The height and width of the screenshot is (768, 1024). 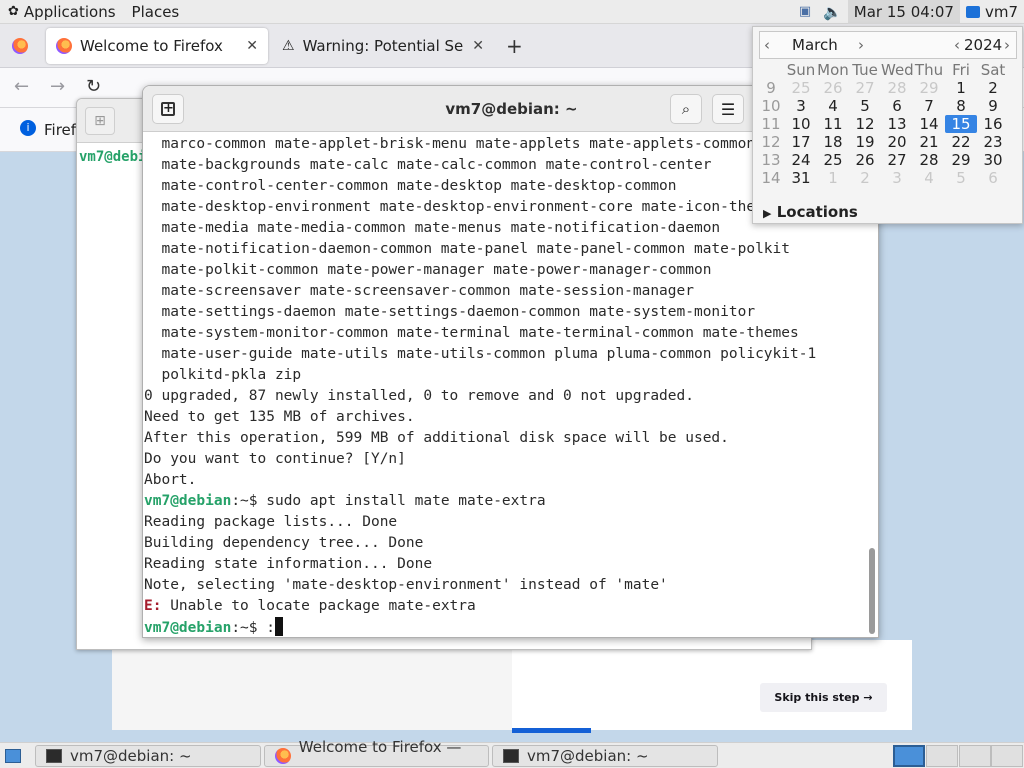 What do you see at coordinates (929, 142) in the screenshot?
I see `calendar-day: 21` at bounding box center [929, 142].